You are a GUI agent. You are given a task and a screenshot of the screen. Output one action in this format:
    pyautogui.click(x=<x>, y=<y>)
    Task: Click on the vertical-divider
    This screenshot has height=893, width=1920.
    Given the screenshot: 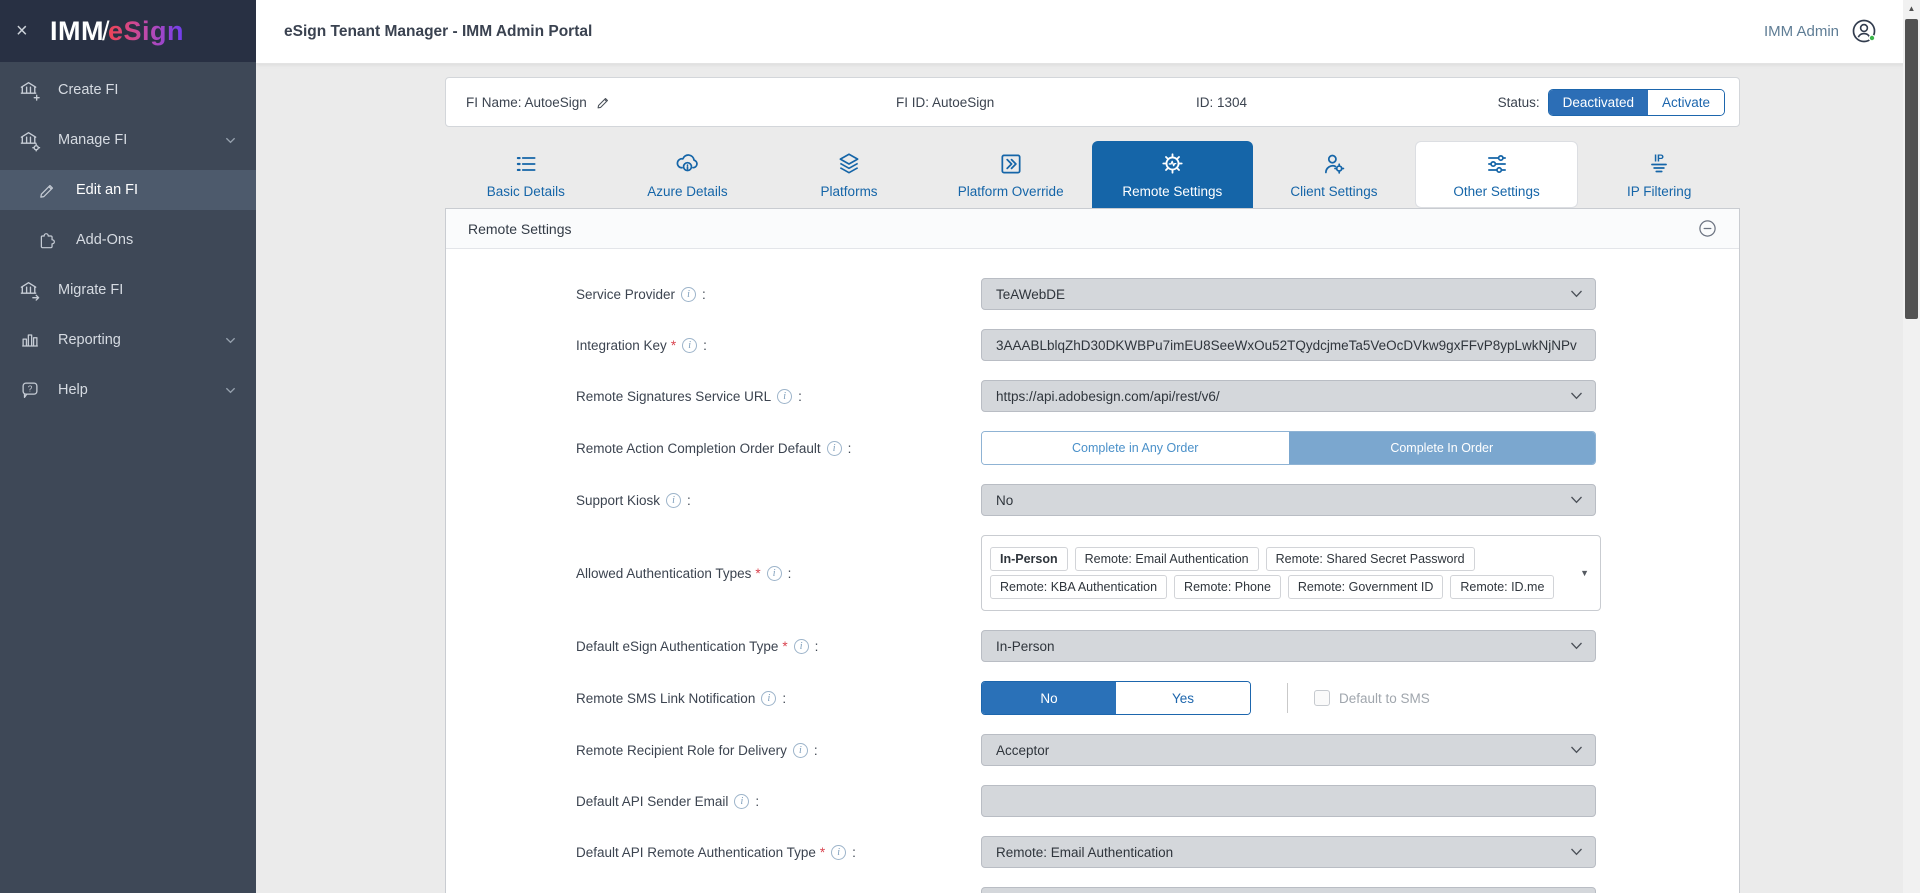 What is the action you would take?
    pyautogui.click(x=1287, y=698)
    